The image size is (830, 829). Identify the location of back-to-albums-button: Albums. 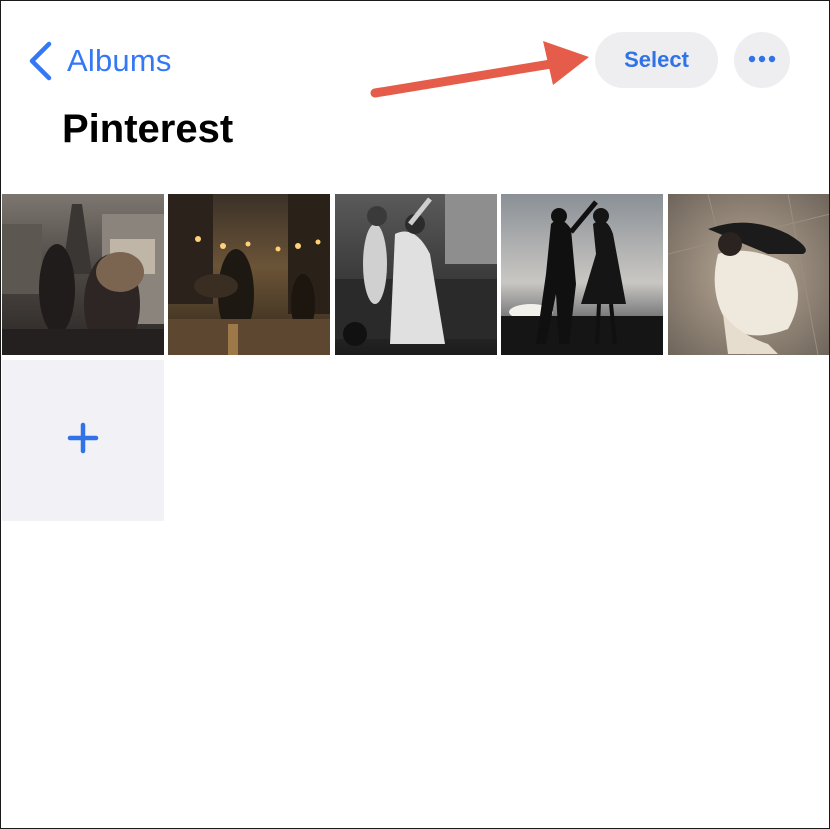
(99, 61).